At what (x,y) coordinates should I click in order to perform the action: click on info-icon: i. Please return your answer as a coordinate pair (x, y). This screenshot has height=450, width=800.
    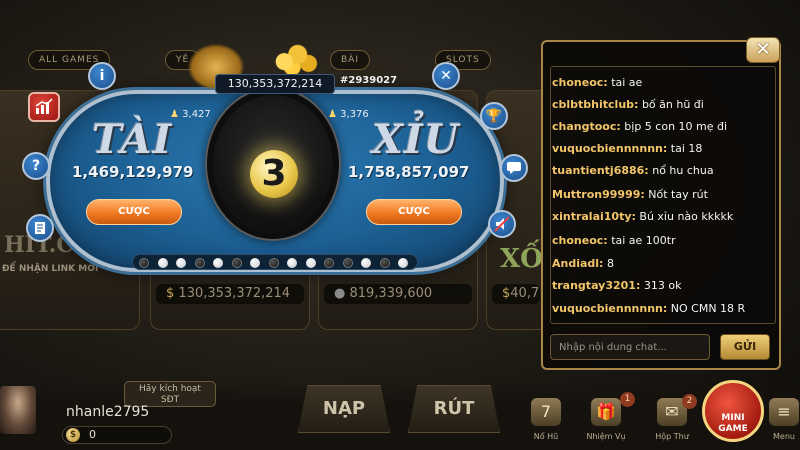
    Looking at the image, I should click on (102, 76).